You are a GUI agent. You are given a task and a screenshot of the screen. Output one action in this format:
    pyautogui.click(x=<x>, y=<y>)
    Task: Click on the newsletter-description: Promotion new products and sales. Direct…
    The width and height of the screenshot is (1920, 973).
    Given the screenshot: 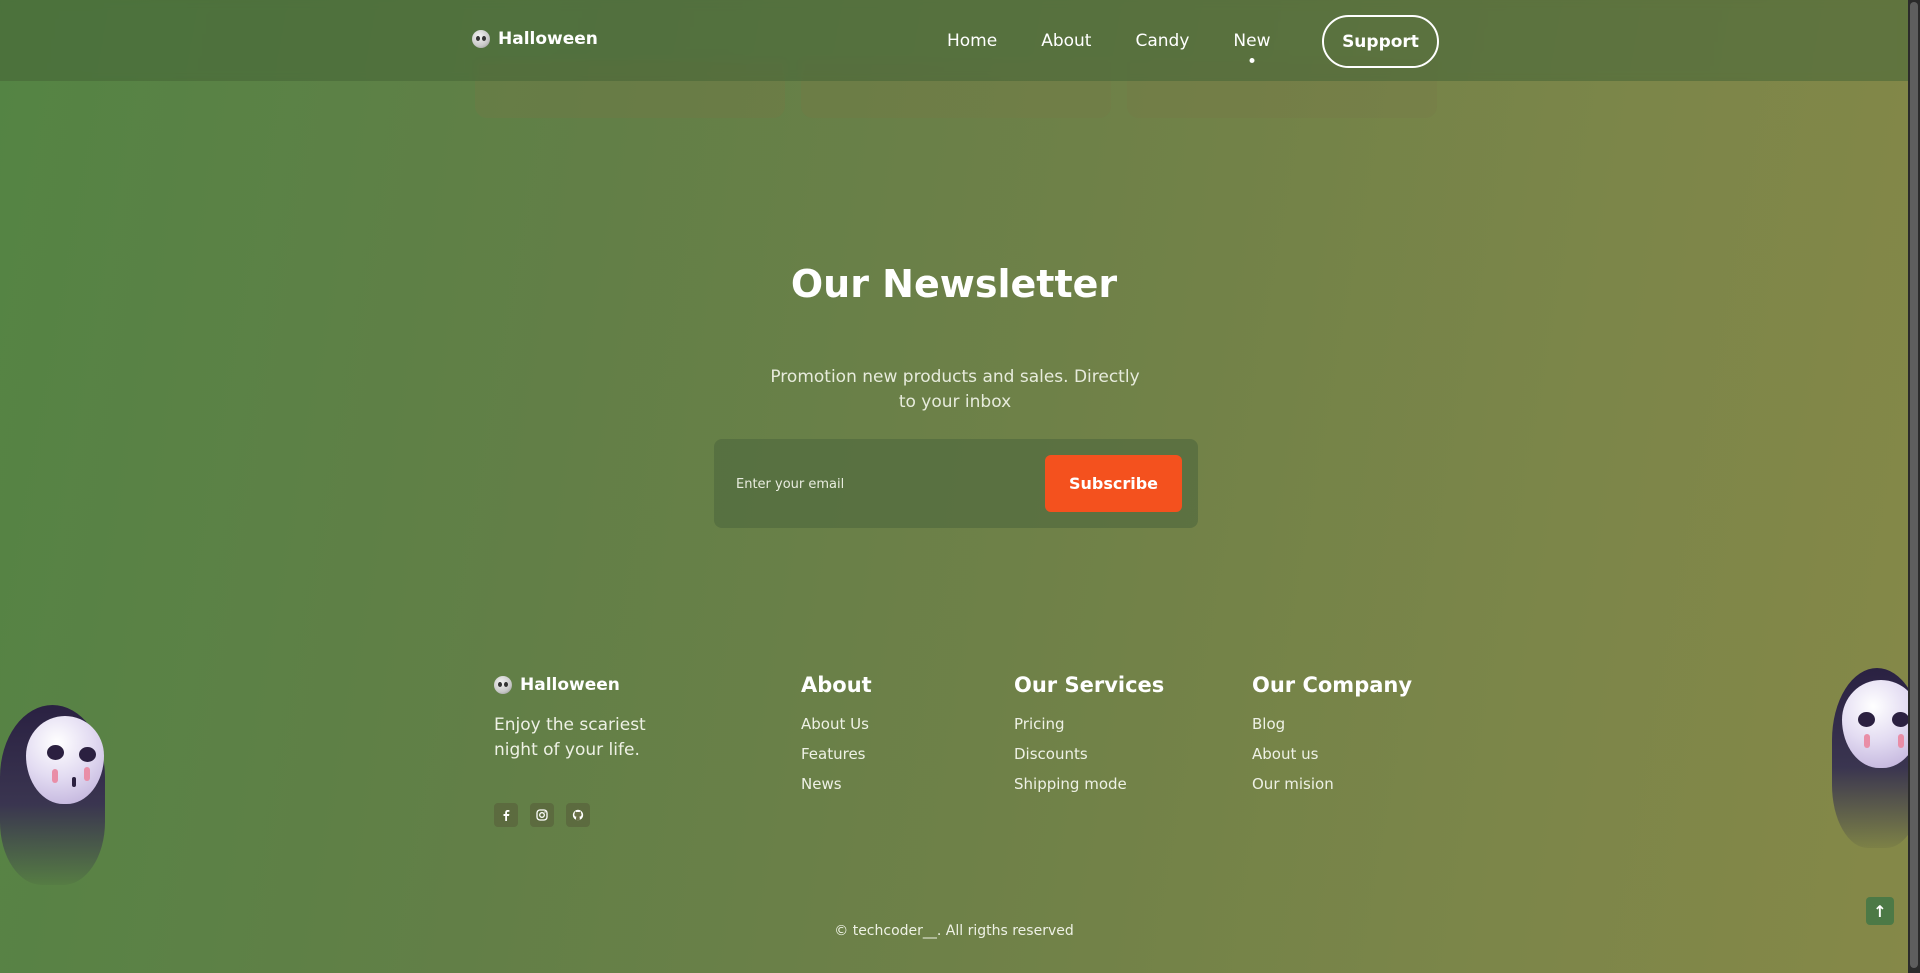 What is the action you would take?
    pyautogui.click(x=955, y=389)
    